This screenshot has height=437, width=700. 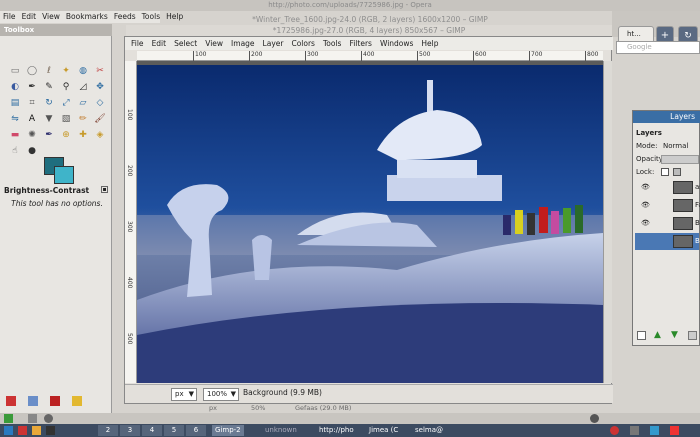 What do you see at coordinates (9, 17) in the screenshot?
I see `opera-menu-file: File` at bounding box center [9, 17].